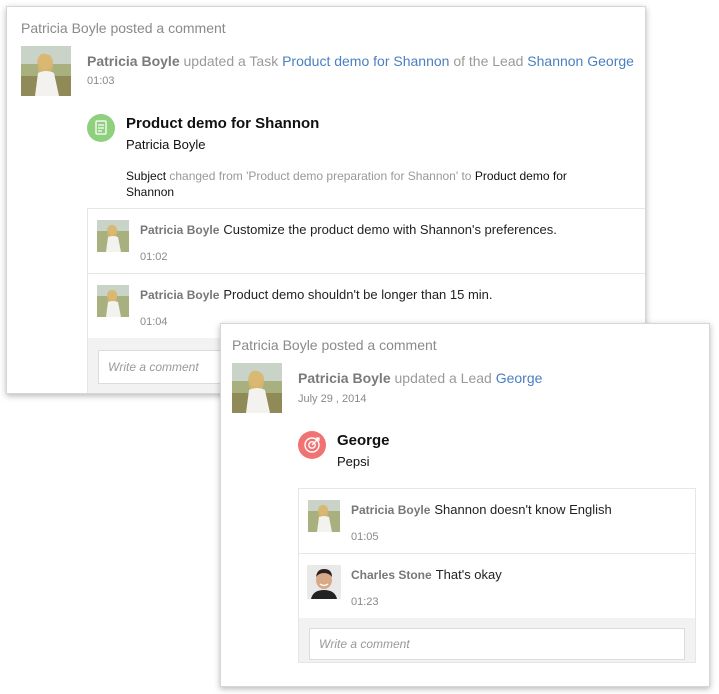  Describe the element at coordinates (353, 461) in the screenshot. I see `record-company: Pepsi` at that location.